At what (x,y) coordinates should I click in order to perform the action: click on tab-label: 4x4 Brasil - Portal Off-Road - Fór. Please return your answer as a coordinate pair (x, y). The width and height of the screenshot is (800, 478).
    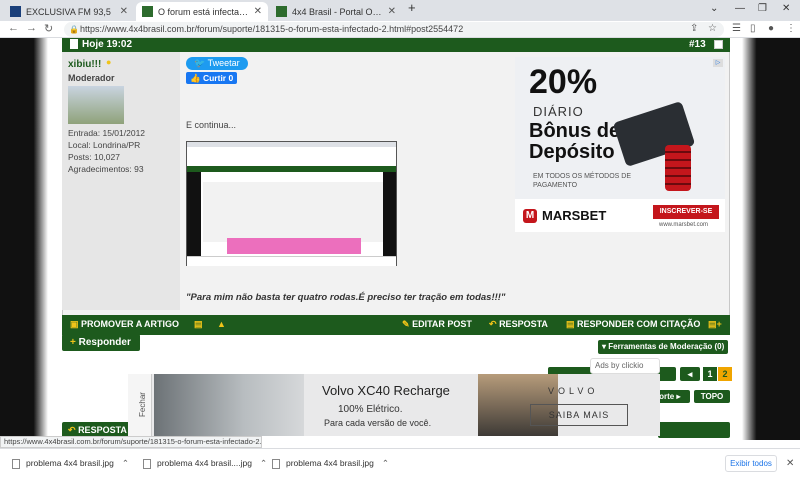
    Looking at the image, I should click on (338, 11).